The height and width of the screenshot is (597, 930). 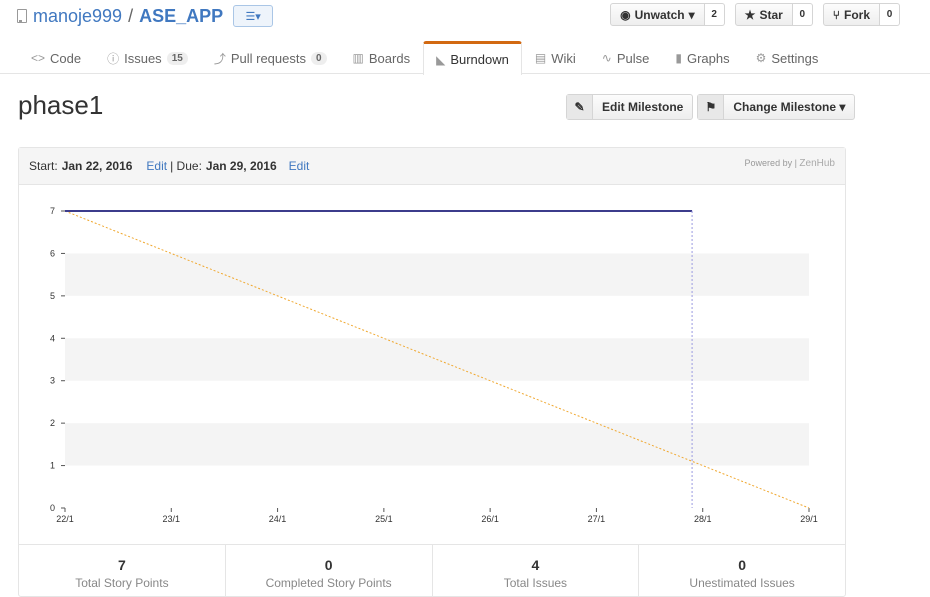 What do you see at coordinates (121, 565) in the screenshot?
I see `stat-value: 7` at bounding box center [121, 565].